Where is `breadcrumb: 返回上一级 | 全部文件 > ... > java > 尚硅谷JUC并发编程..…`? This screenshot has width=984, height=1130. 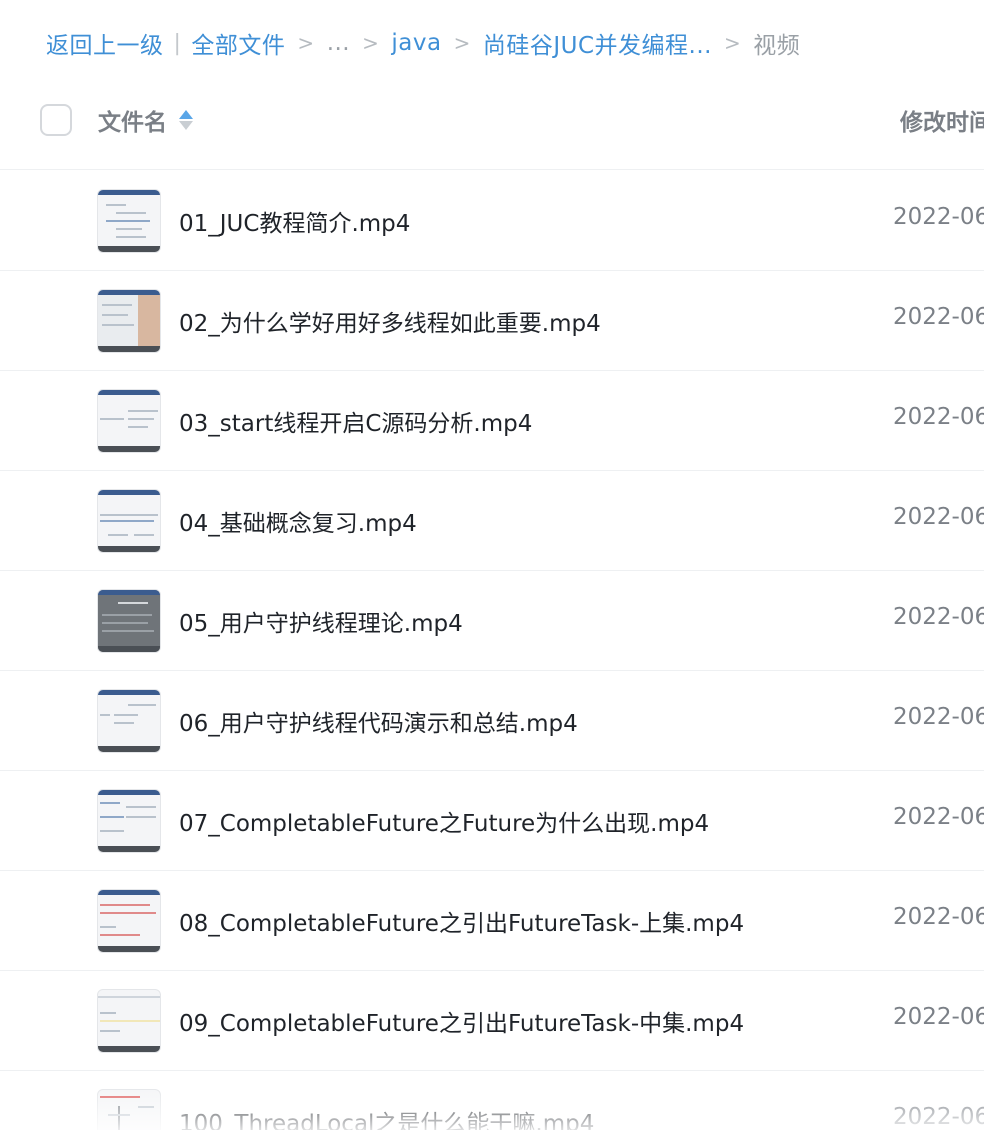
breadcrumb: 返回上一级 | 全部文件 > ... > java > 尚硅谷JUC并发编程..… is located at coordinates (423, 43).